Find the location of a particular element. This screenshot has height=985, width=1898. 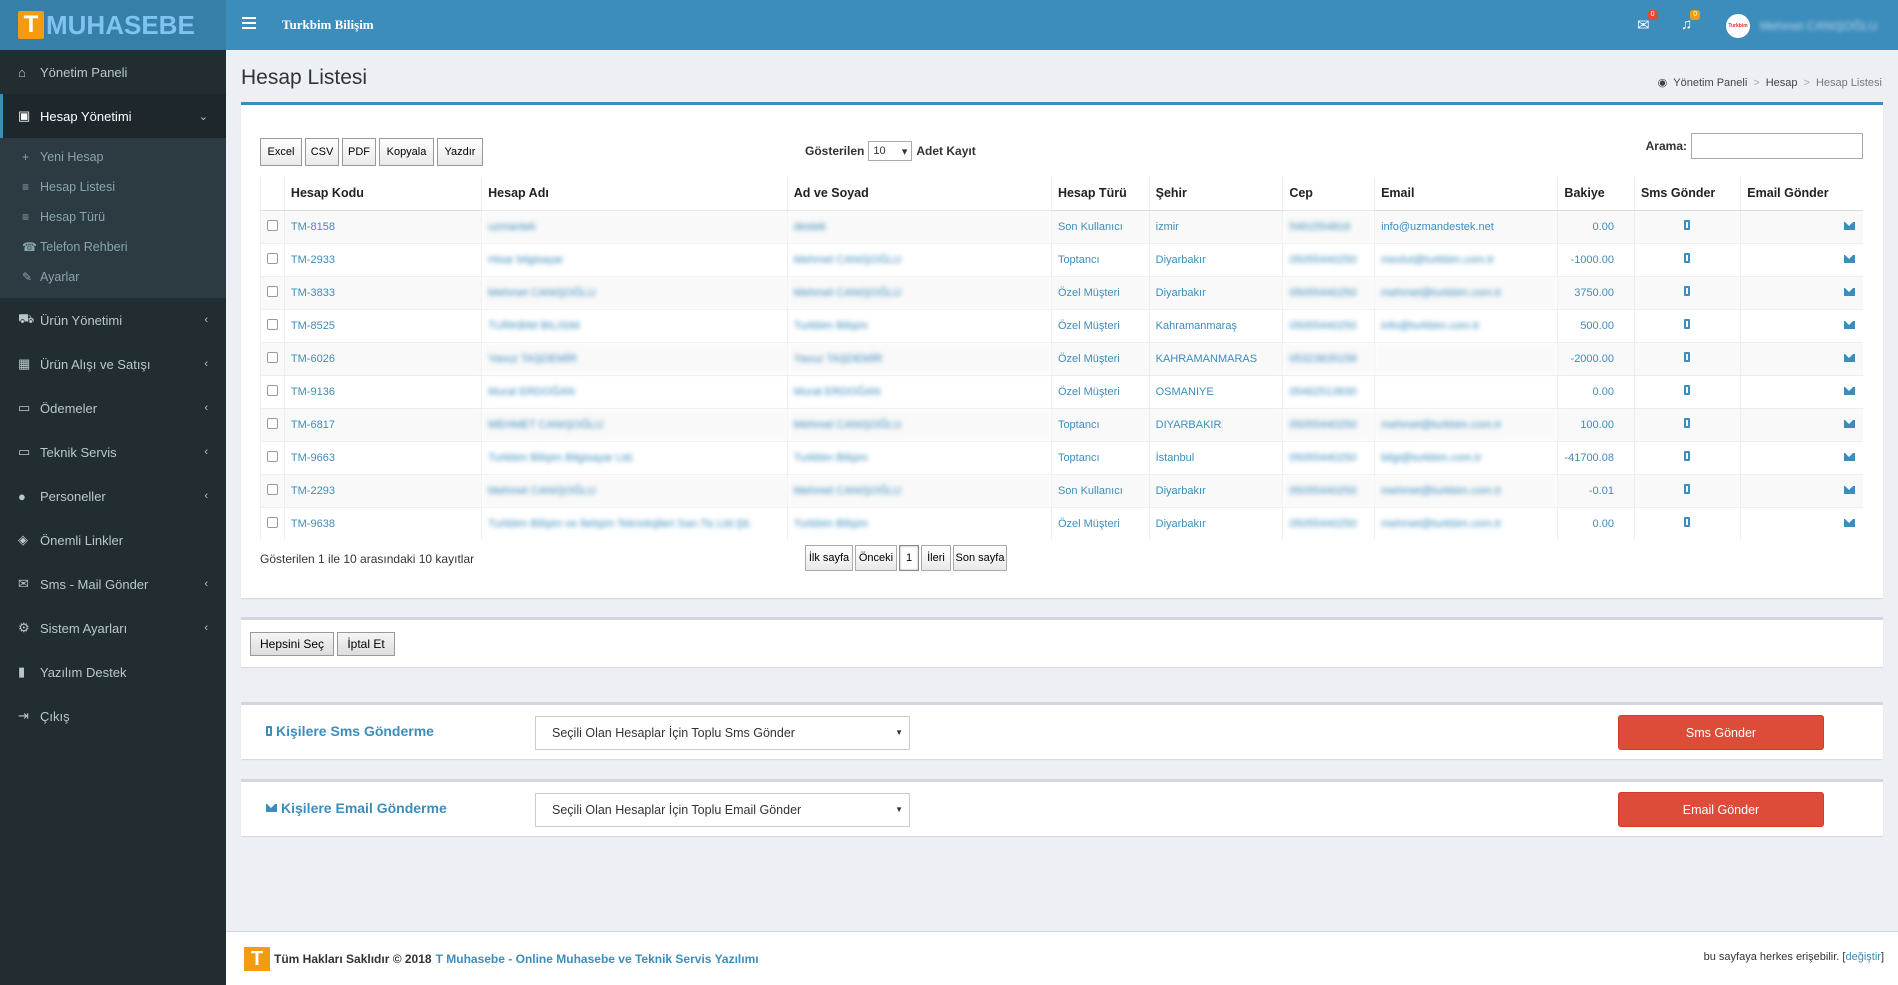

cell-hesap-adi: uzmantek is located at coordinates (634, 226).